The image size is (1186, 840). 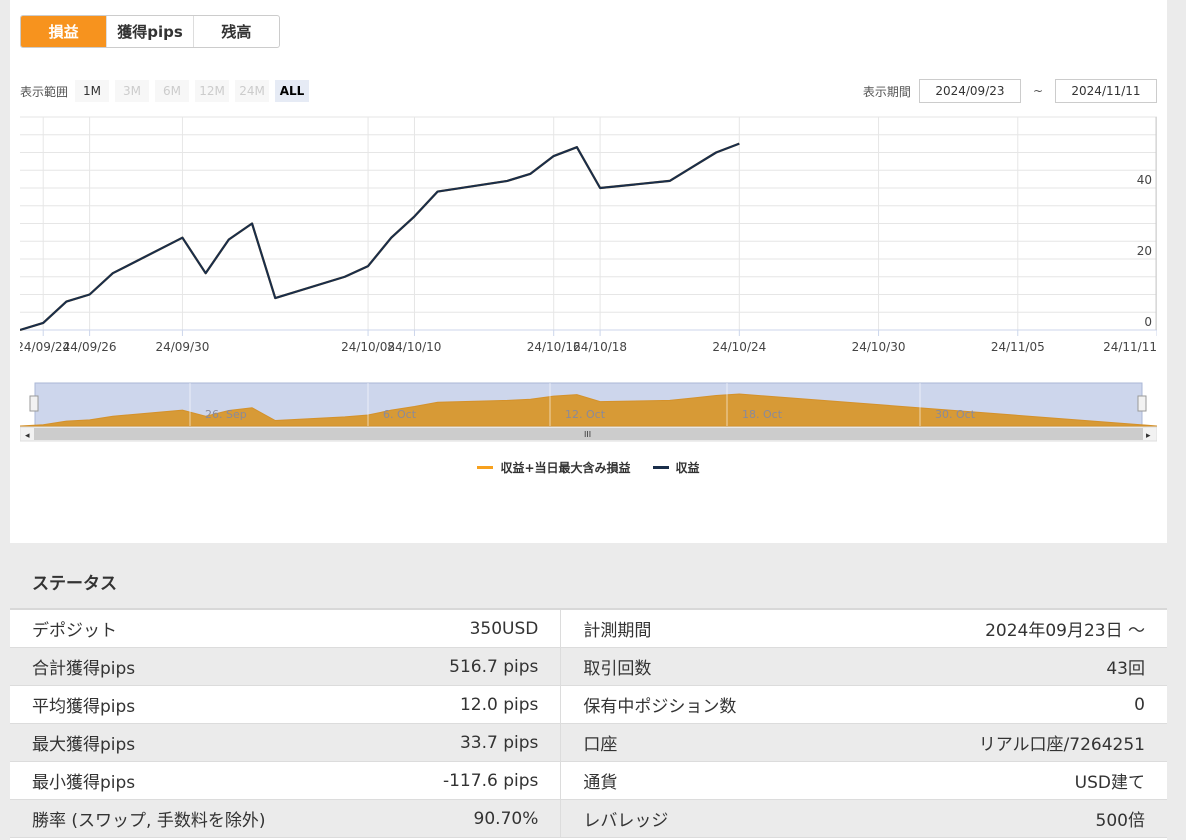 What do you see at coordinates (697, 666) in the screenshot?
I see `status-key: 取引回数` at bounding box center [697, 666].